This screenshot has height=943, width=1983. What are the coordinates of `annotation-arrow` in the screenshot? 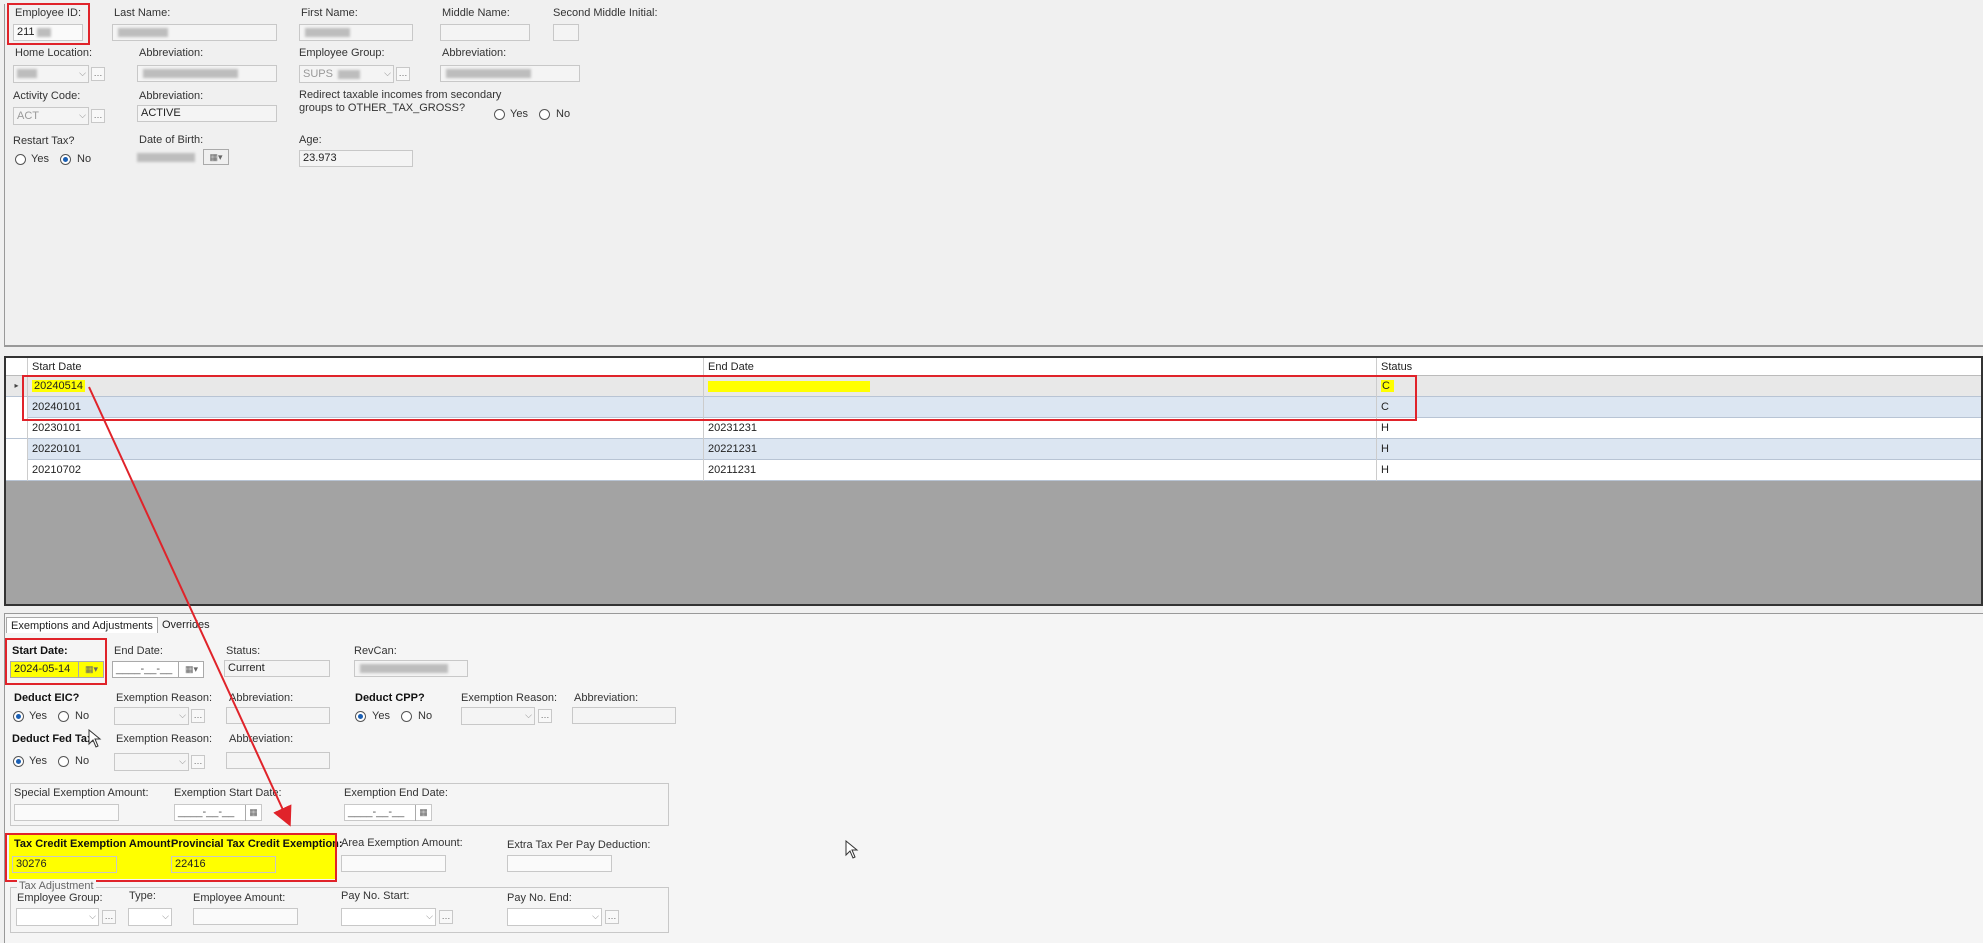 It's located at (190, 606).